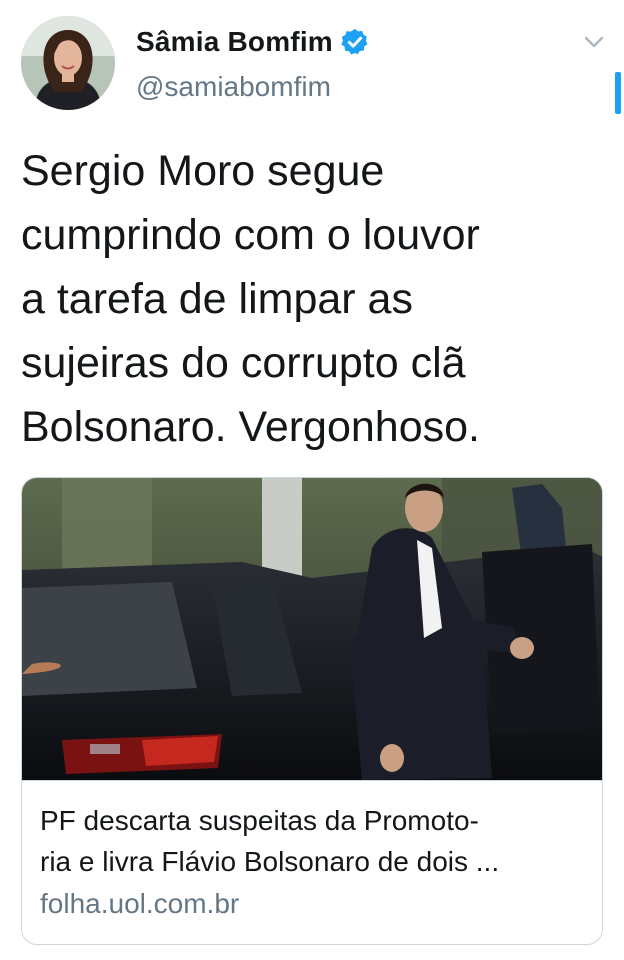 The width and height of the screenshot is (624, 960). I want to click on author-name-row: Sâmia Bomfim, so click(253, 42).